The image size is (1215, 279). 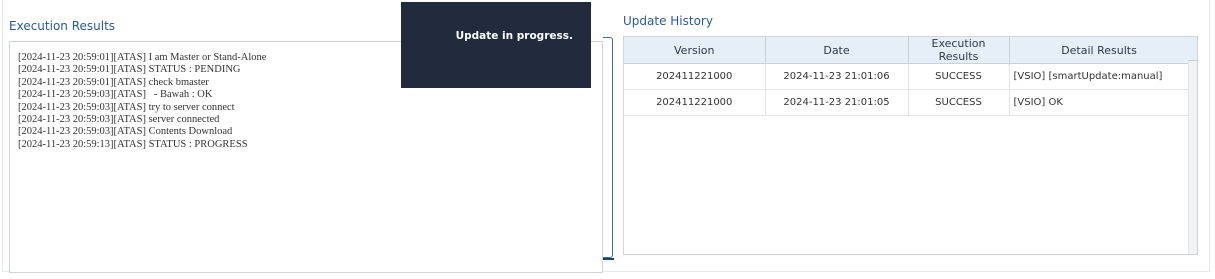 What do you see at coordinates (1099, 76) in the screenshot?
I see `cell-detail-result: [VSIO] [smartUpdate:manual]` at bounding box center [1099, 76].